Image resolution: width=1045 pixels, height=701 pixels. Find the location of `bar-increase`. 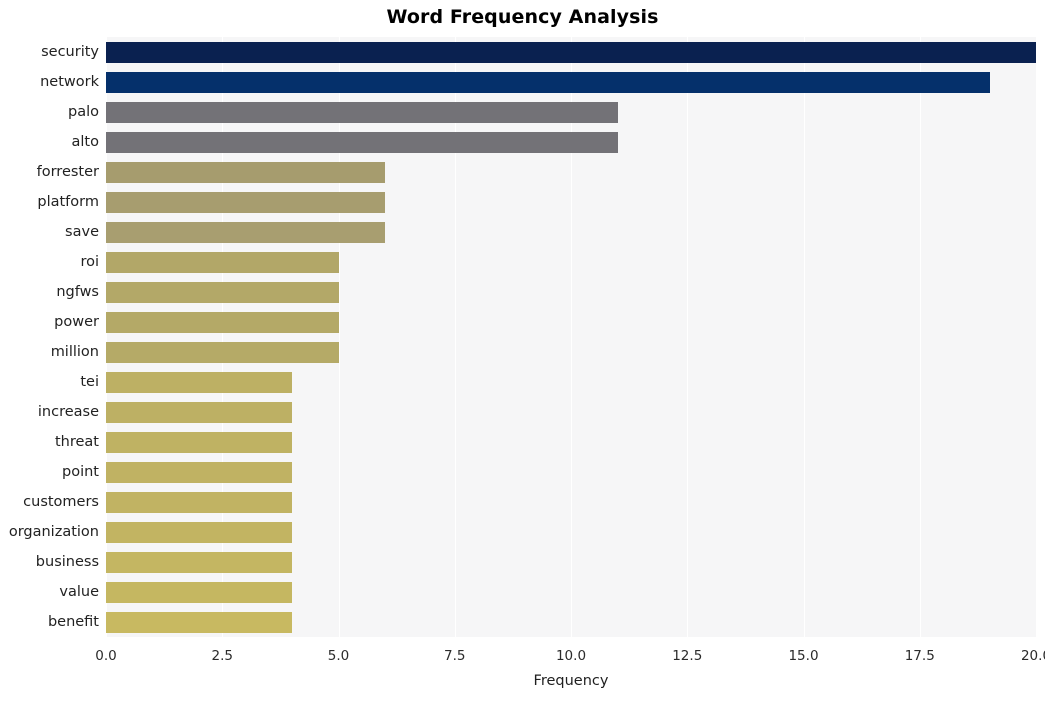

bar-increase is located at coordinates (199, 412).